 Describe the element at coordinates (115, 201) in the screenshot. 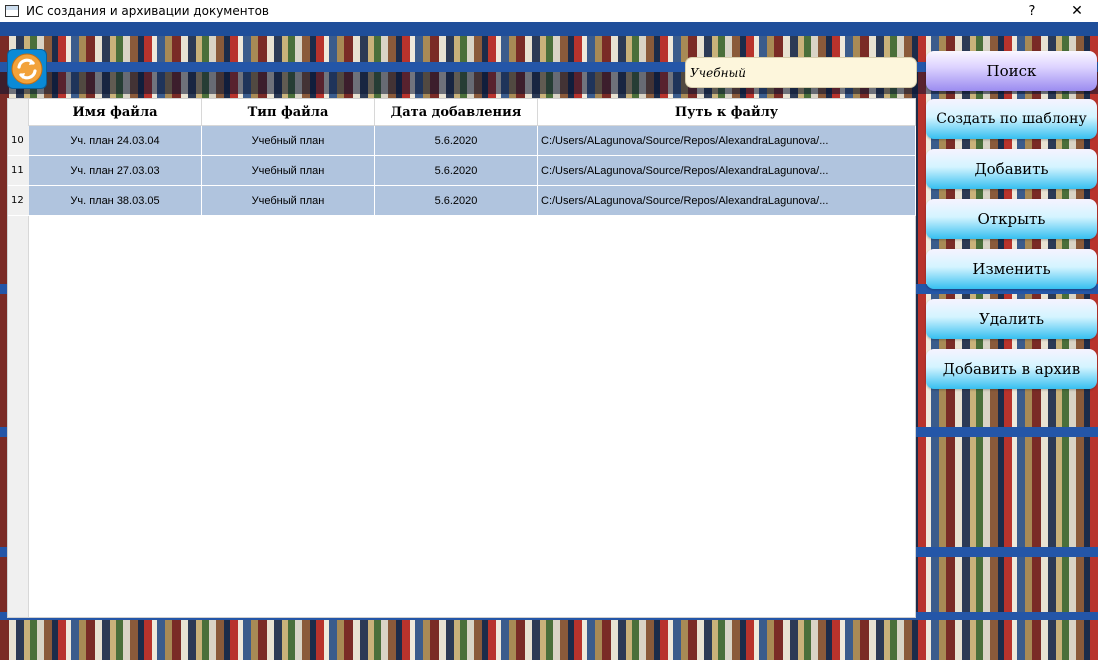

I see `cell-file-name: Уч. план 38.03.05` at that location.